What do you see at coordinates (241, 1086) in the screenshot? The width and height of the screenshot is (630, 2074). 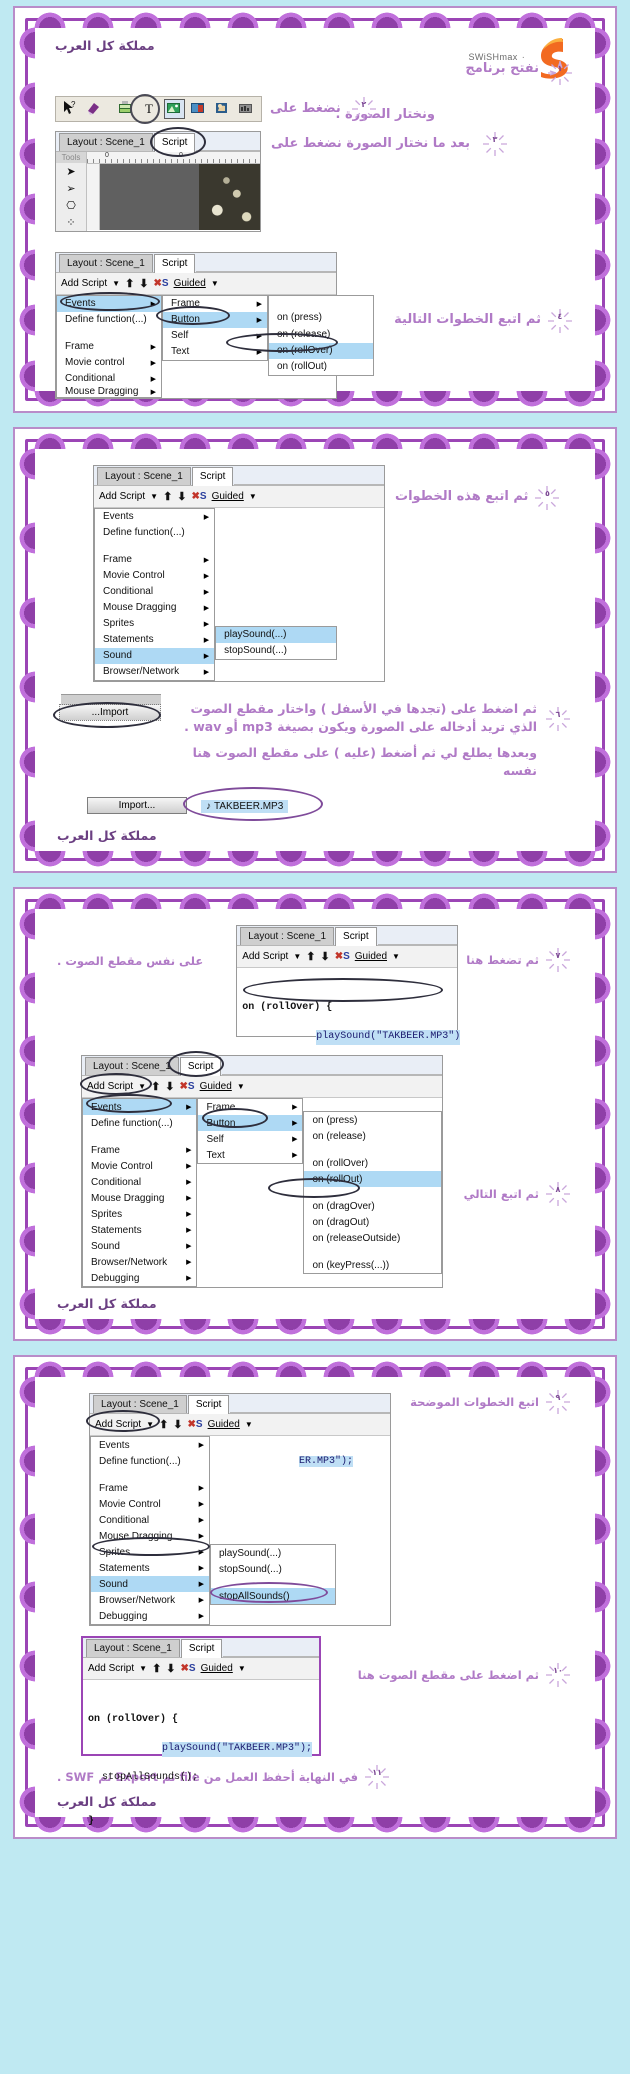 I see `guided-caret-icon-4: ▼` at bounding box center [241, 1086].